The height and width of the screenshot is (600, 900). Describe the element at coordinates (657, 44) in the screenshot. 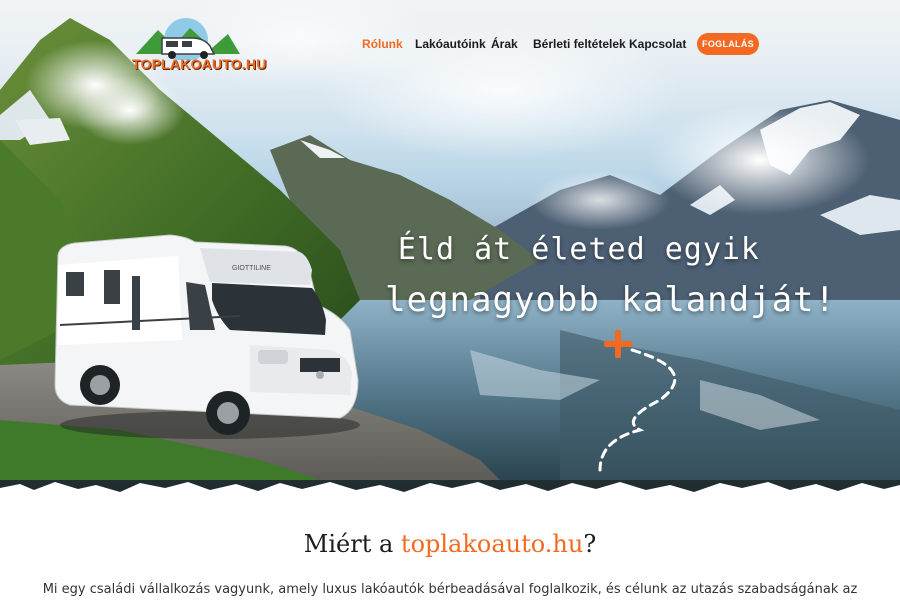

I see `nav-item-kapcsolat: Kapcsolat` at that location.